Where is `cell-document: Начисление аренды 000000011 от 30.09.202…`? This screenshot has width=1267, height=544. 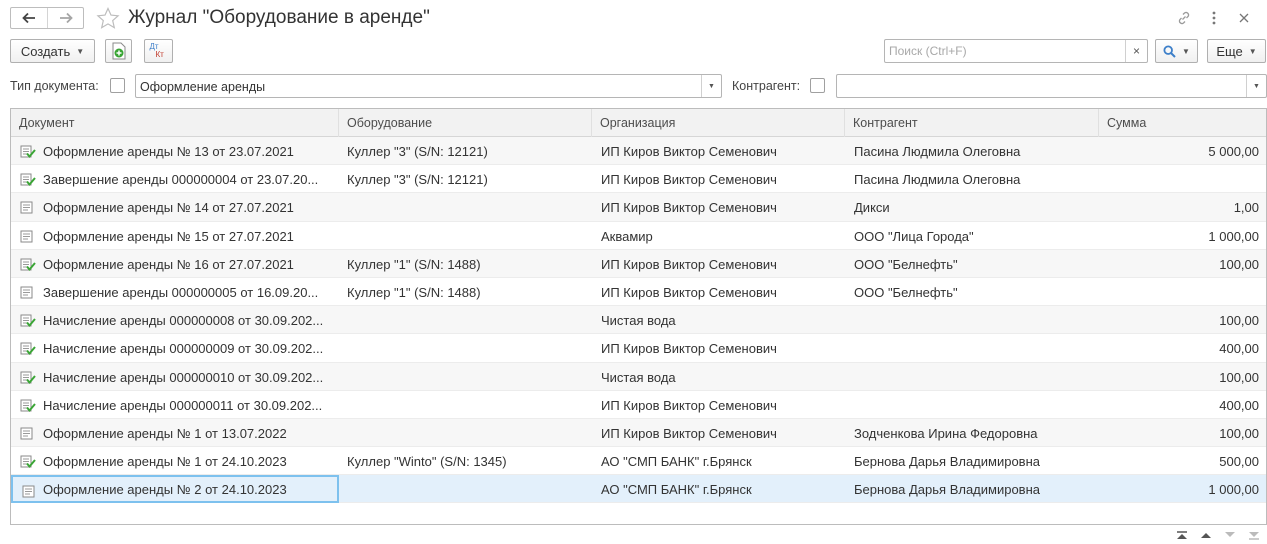 cell-document: Начисление аренды 000000011 от 30.09.202… is located at coordinates (175, 405).